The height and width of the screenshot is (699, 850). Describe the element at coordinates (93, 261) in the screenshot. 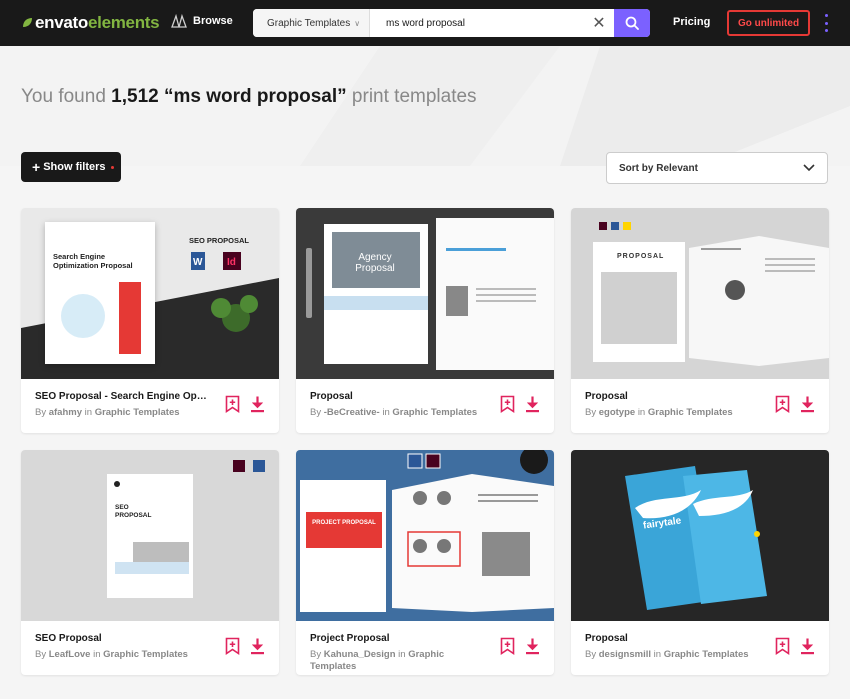

I see `cover-title: Search Engine Optimization Proposal` at that location.